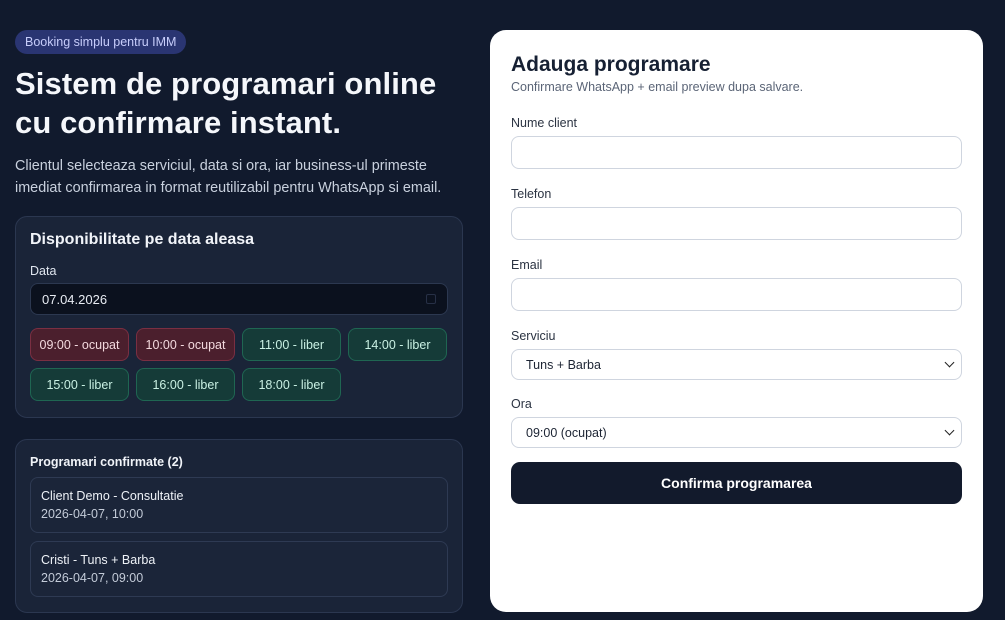  I want to click on calendar-icon, so click(431, 299).